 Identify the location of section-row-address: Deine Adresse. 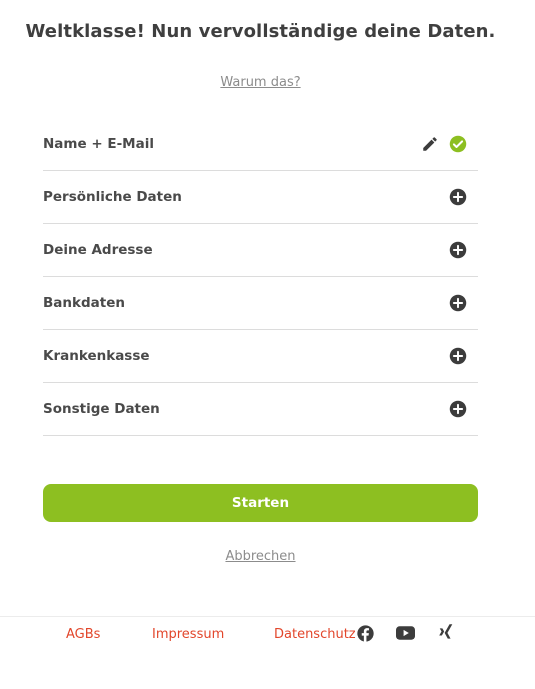
(260, 250).